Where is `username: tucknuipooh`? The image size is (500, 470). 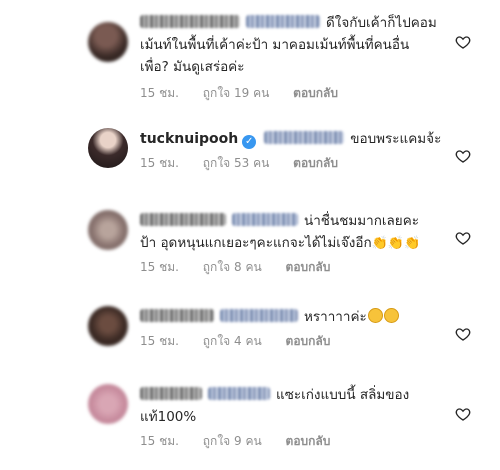
username: tucknuipooh is located at coordinates (189, 139).